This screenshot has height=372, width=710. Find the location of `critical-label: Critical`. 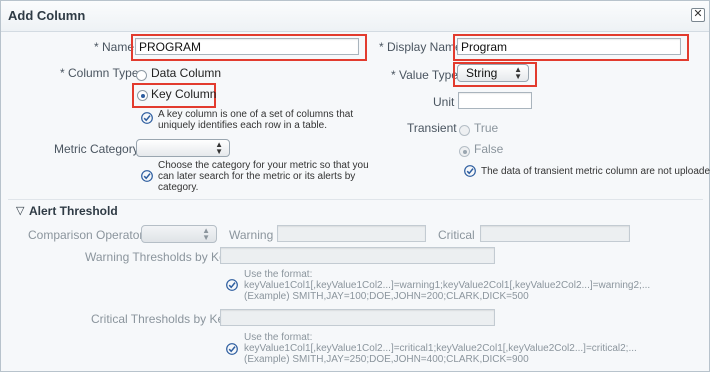

critical-label: Critical is located at coordinates (456, 235).